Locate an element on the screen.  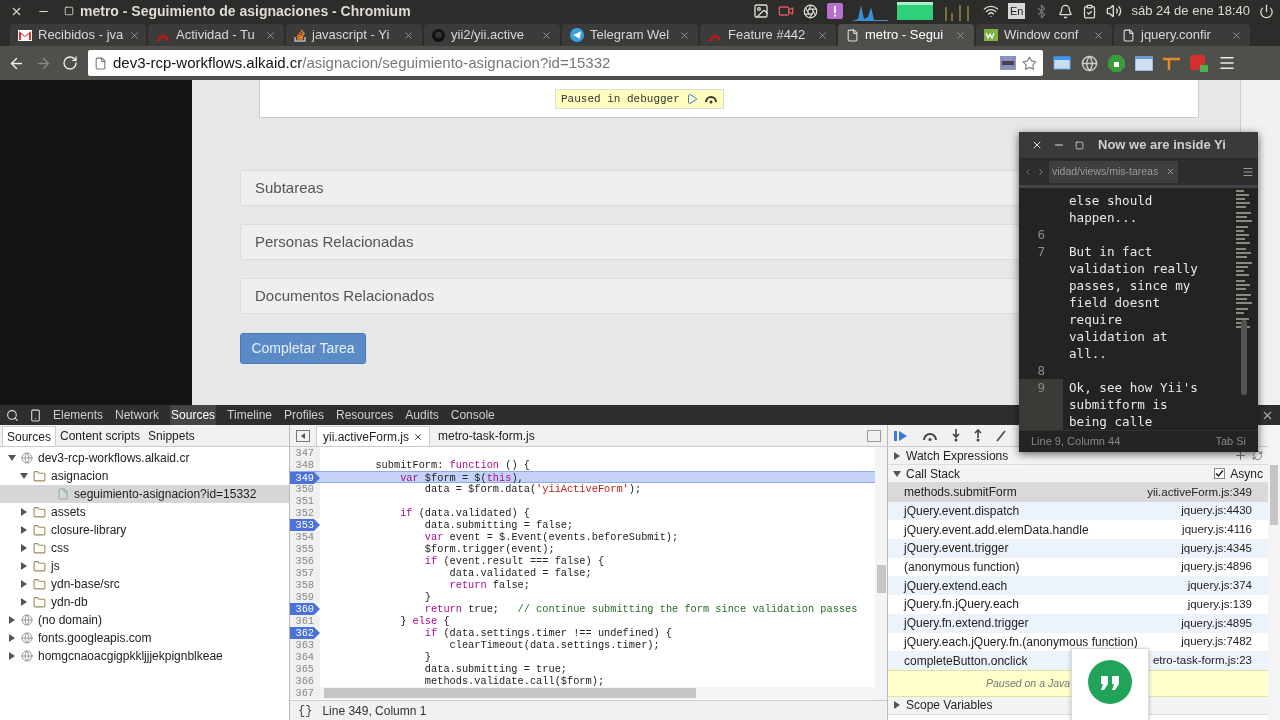
browser-tab: Feature #442 is located at coordinates (768, 35).